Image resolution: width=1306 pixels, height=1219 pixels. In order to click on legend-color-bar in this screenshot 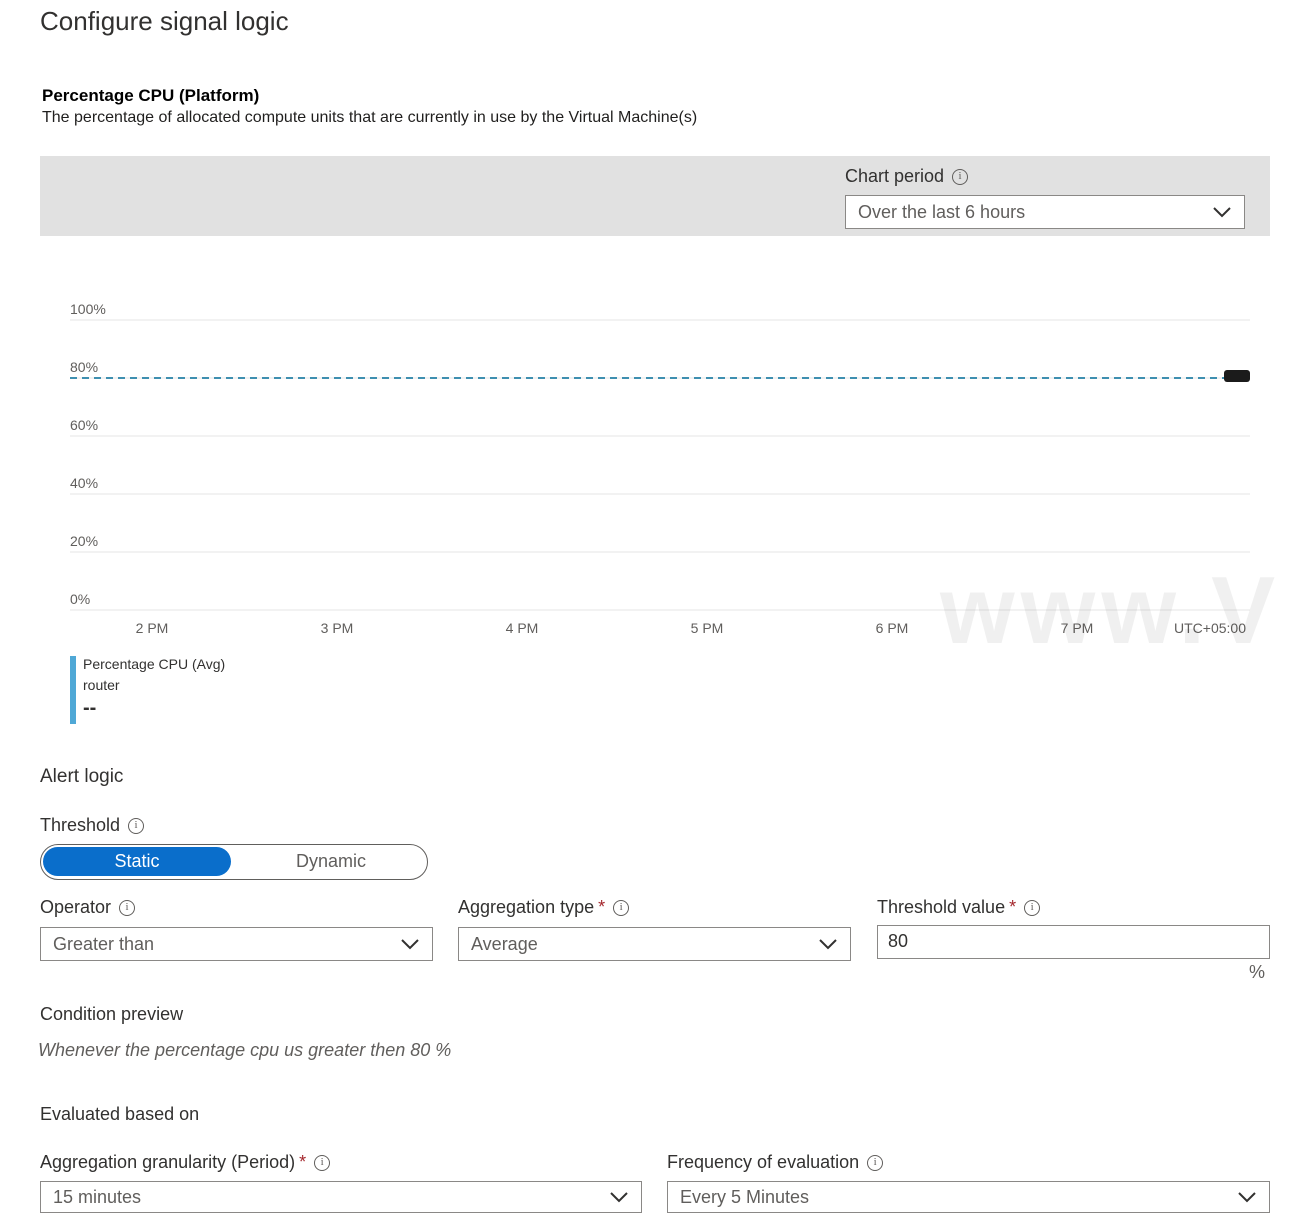, I will do `click(73, 690)`.